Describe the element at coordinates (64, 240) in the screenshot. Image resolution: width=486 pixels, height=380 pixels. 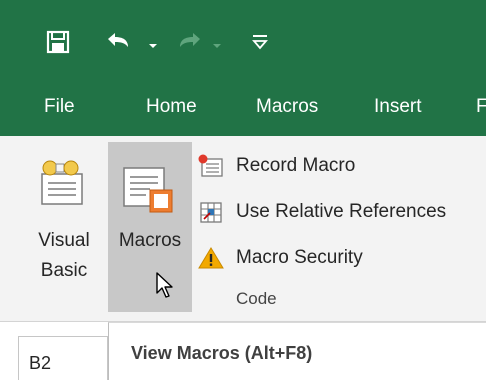
I see `visual-basic-label-line1: Visual` at that location.